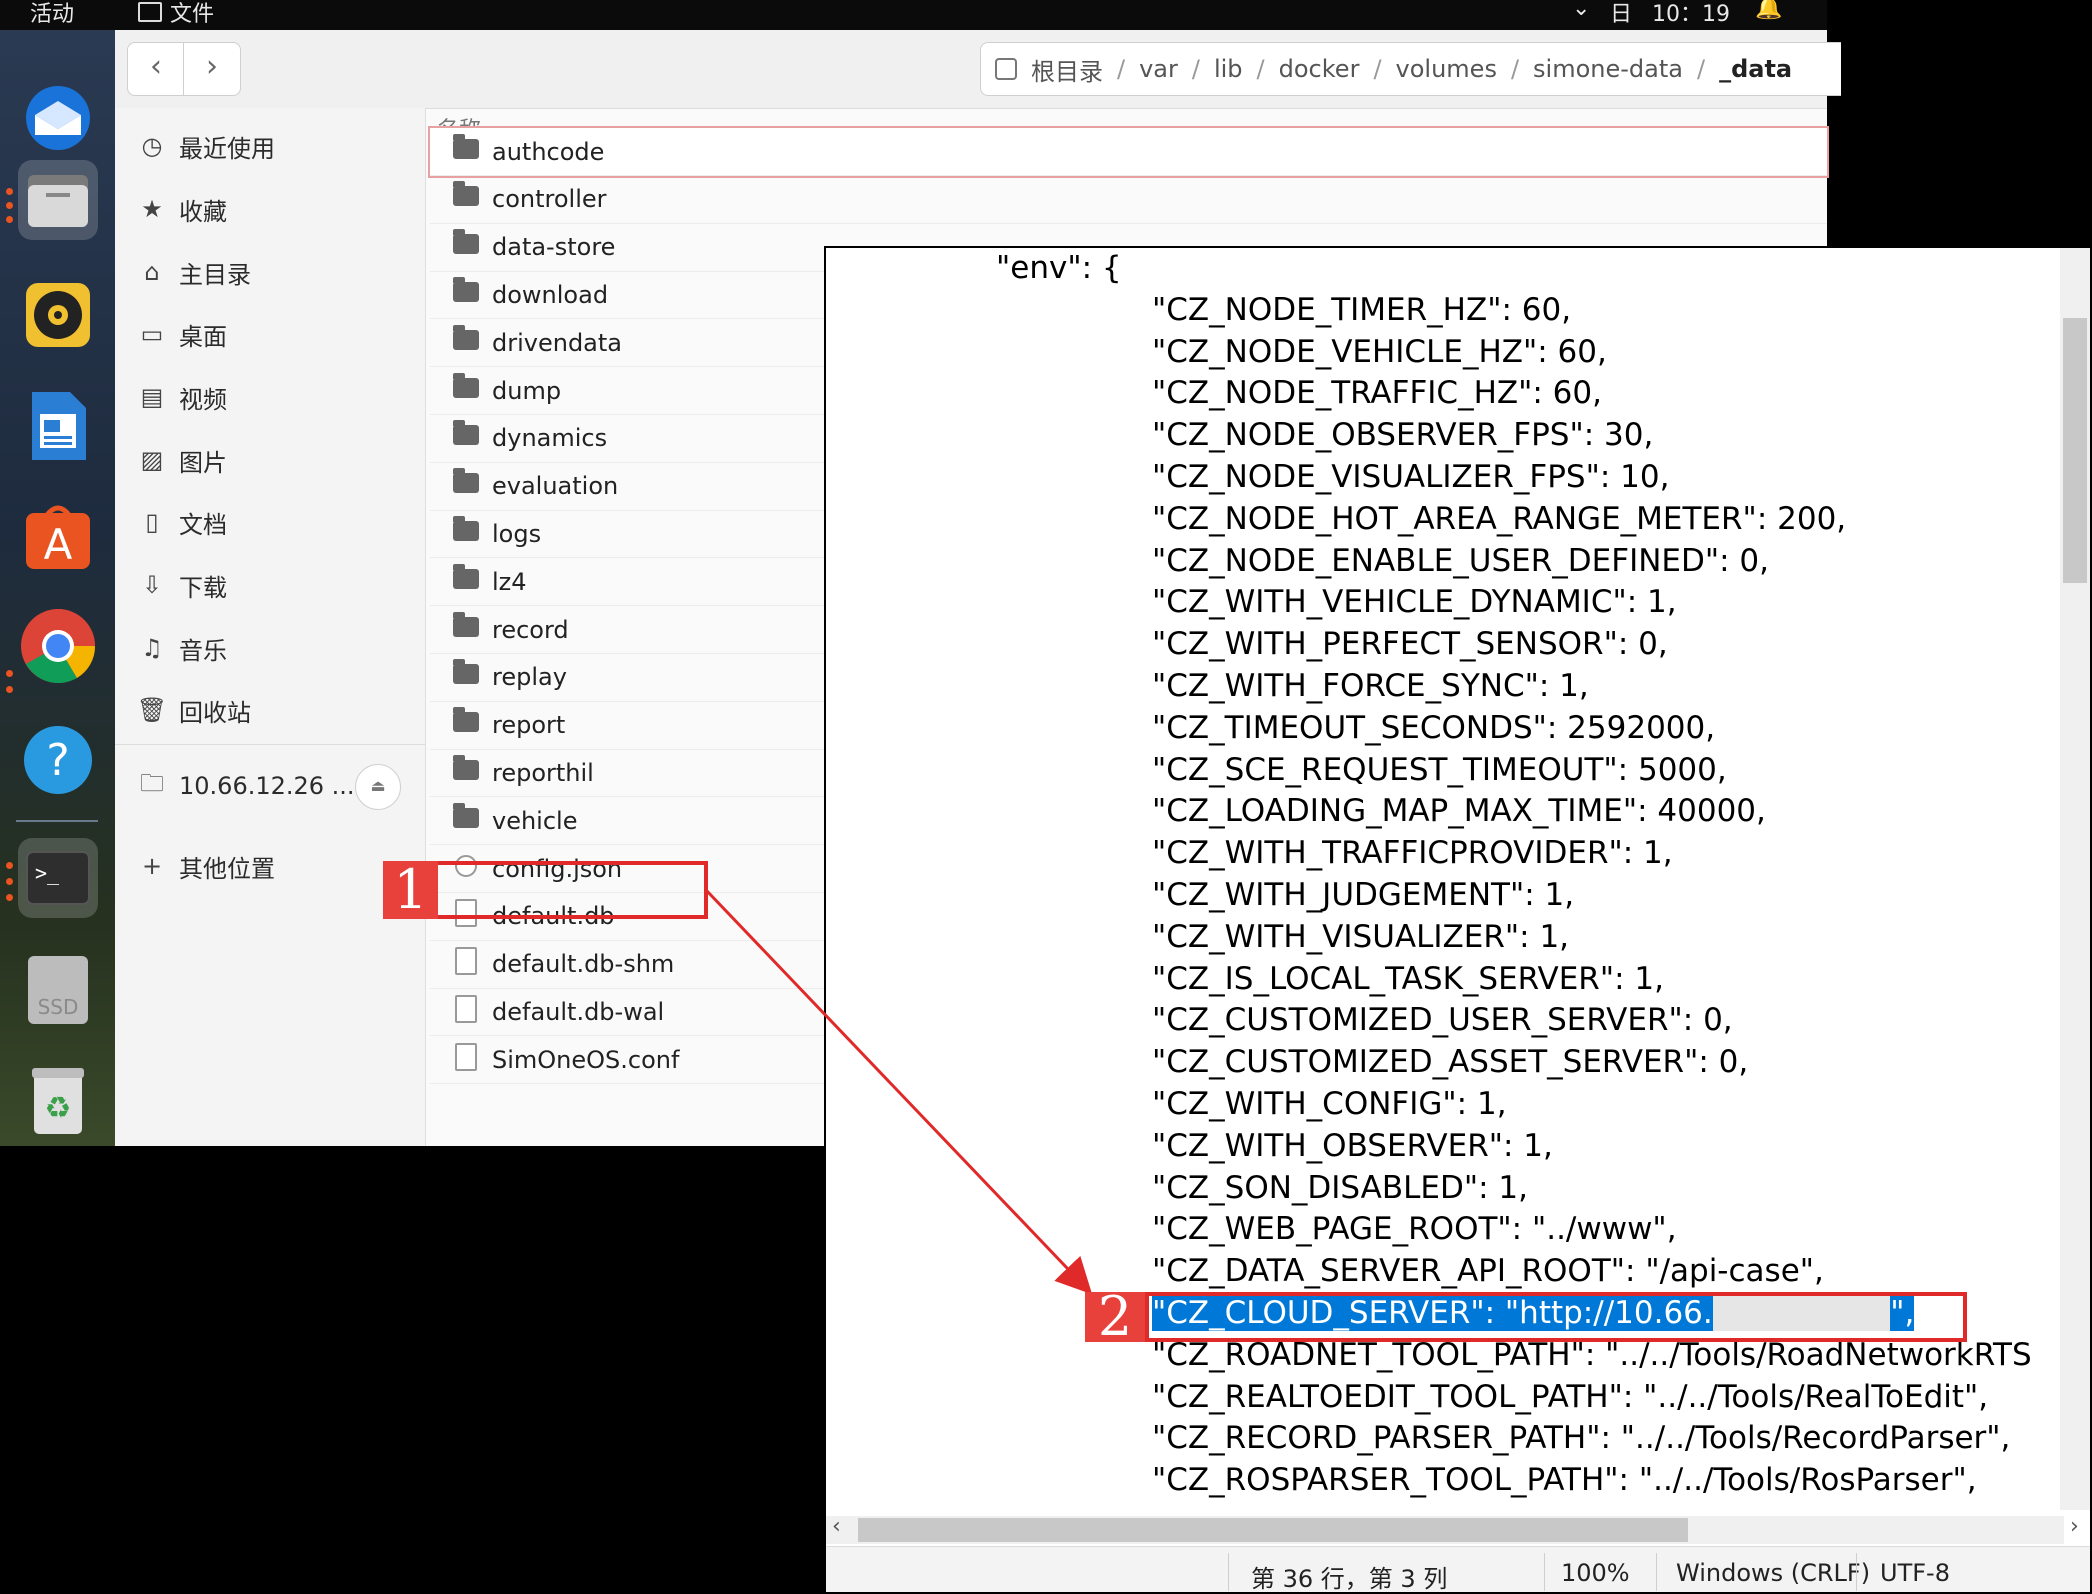  I want to click on code-line: "CZ_WITH_JUDGEMENT": 1,, so click(1363, 895).